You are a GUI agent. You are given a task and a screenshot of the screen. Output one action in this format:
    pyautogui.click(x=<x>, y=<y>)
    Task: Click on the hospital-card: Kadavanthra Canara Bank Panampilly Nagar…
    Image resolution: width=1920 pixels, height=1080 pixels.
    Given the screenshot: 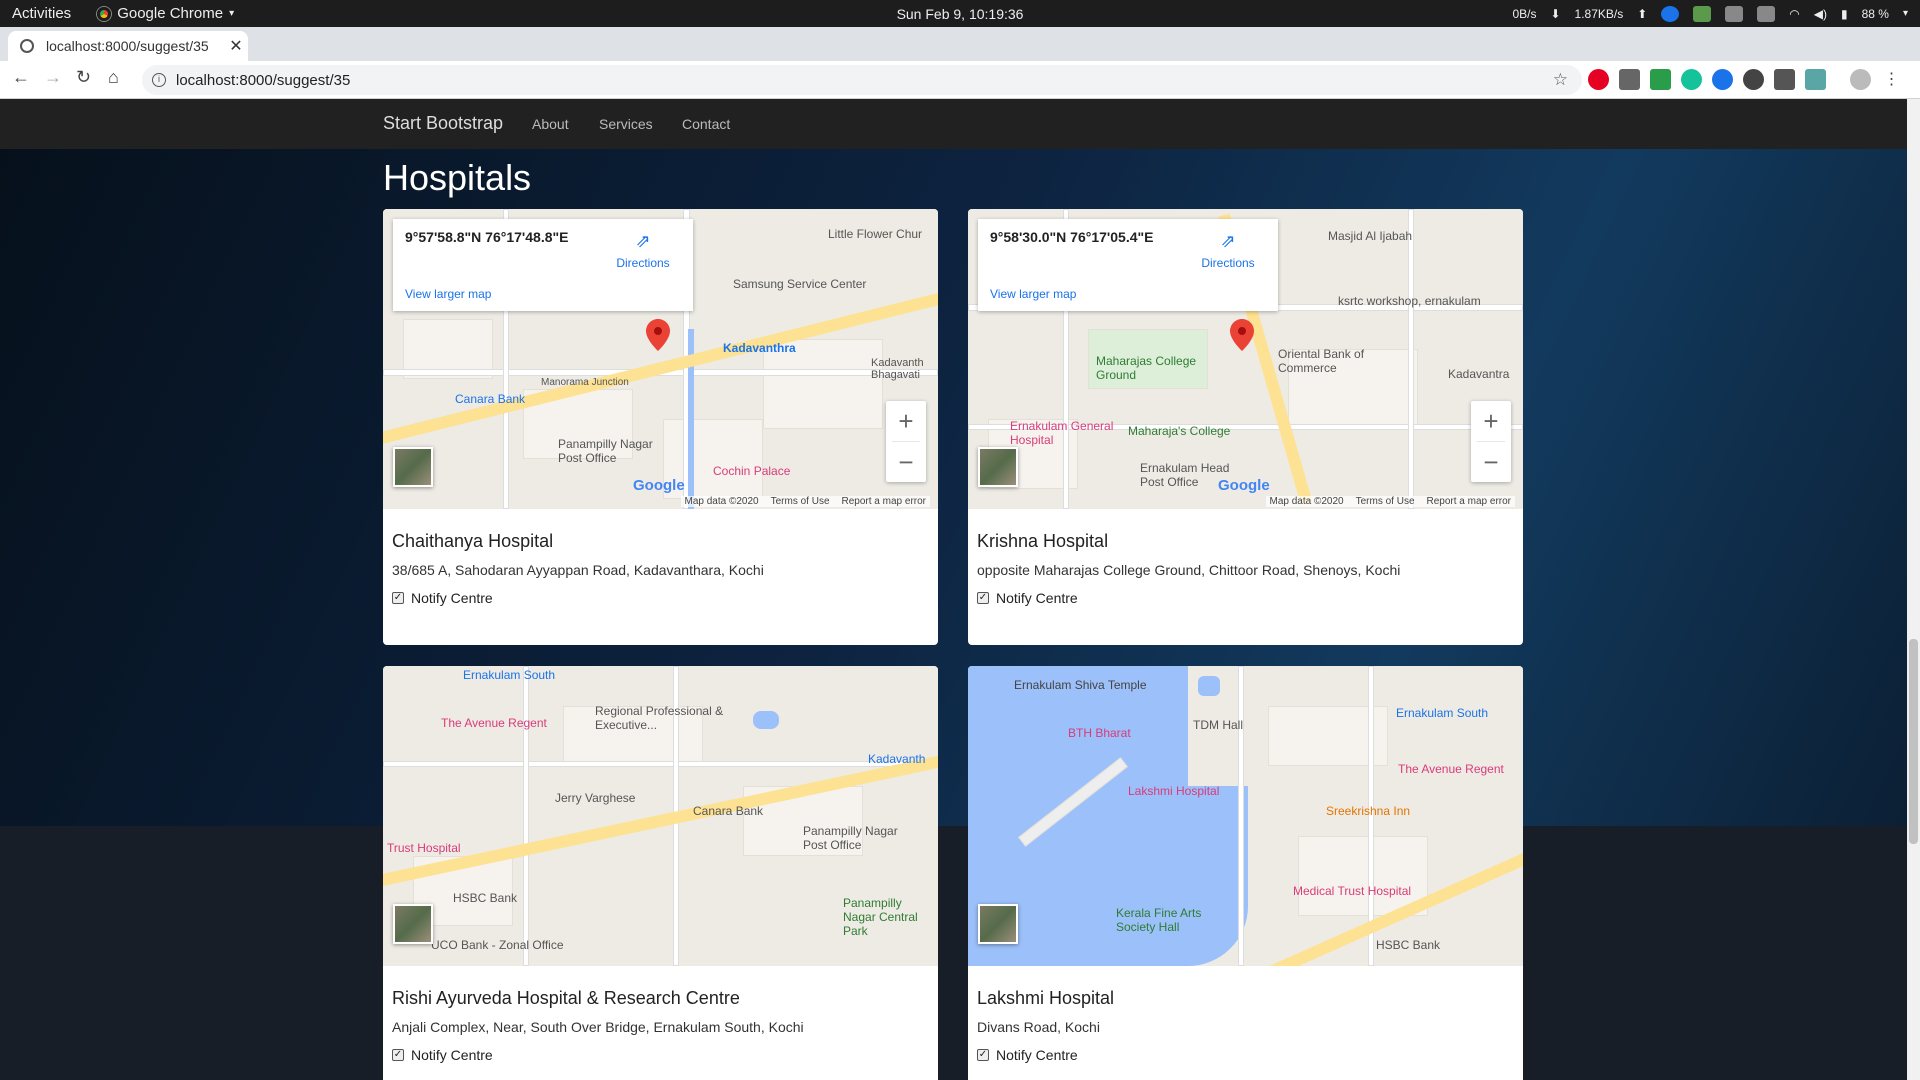 What is the action you would take?
    pyautogui.click(x=660, y=427)
    